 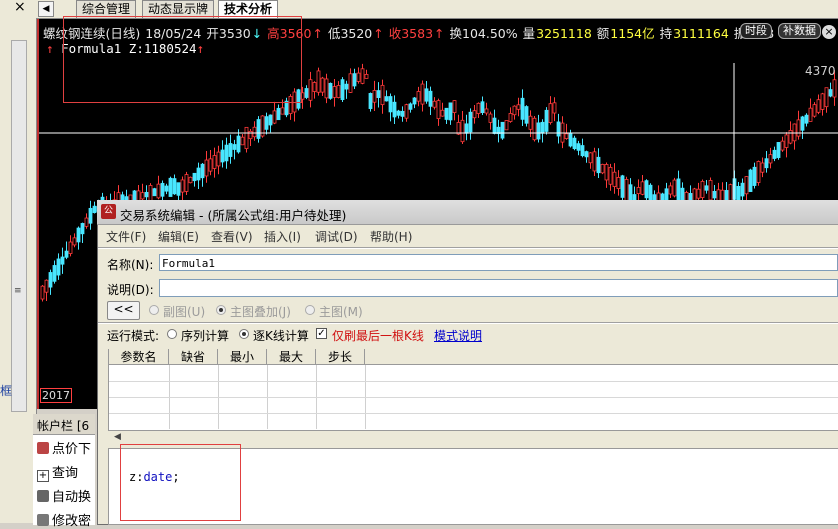 I want to click on menu-insert: 插入(I), so click(x=282, y=236).